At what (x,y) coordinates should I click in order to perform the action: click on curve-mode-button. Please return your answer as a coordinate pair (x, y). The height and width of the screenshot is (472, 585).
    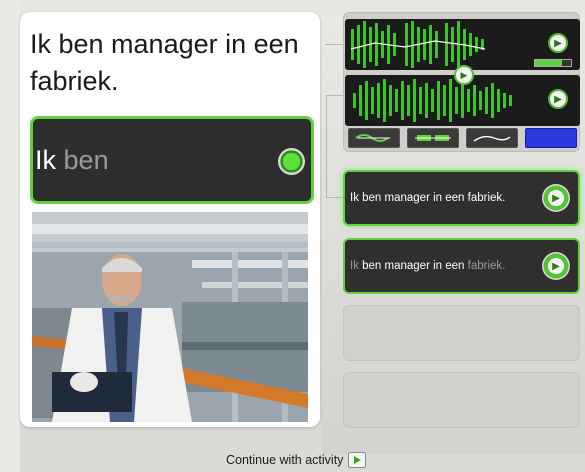
    Looking at the image, I should click on (492, 138).